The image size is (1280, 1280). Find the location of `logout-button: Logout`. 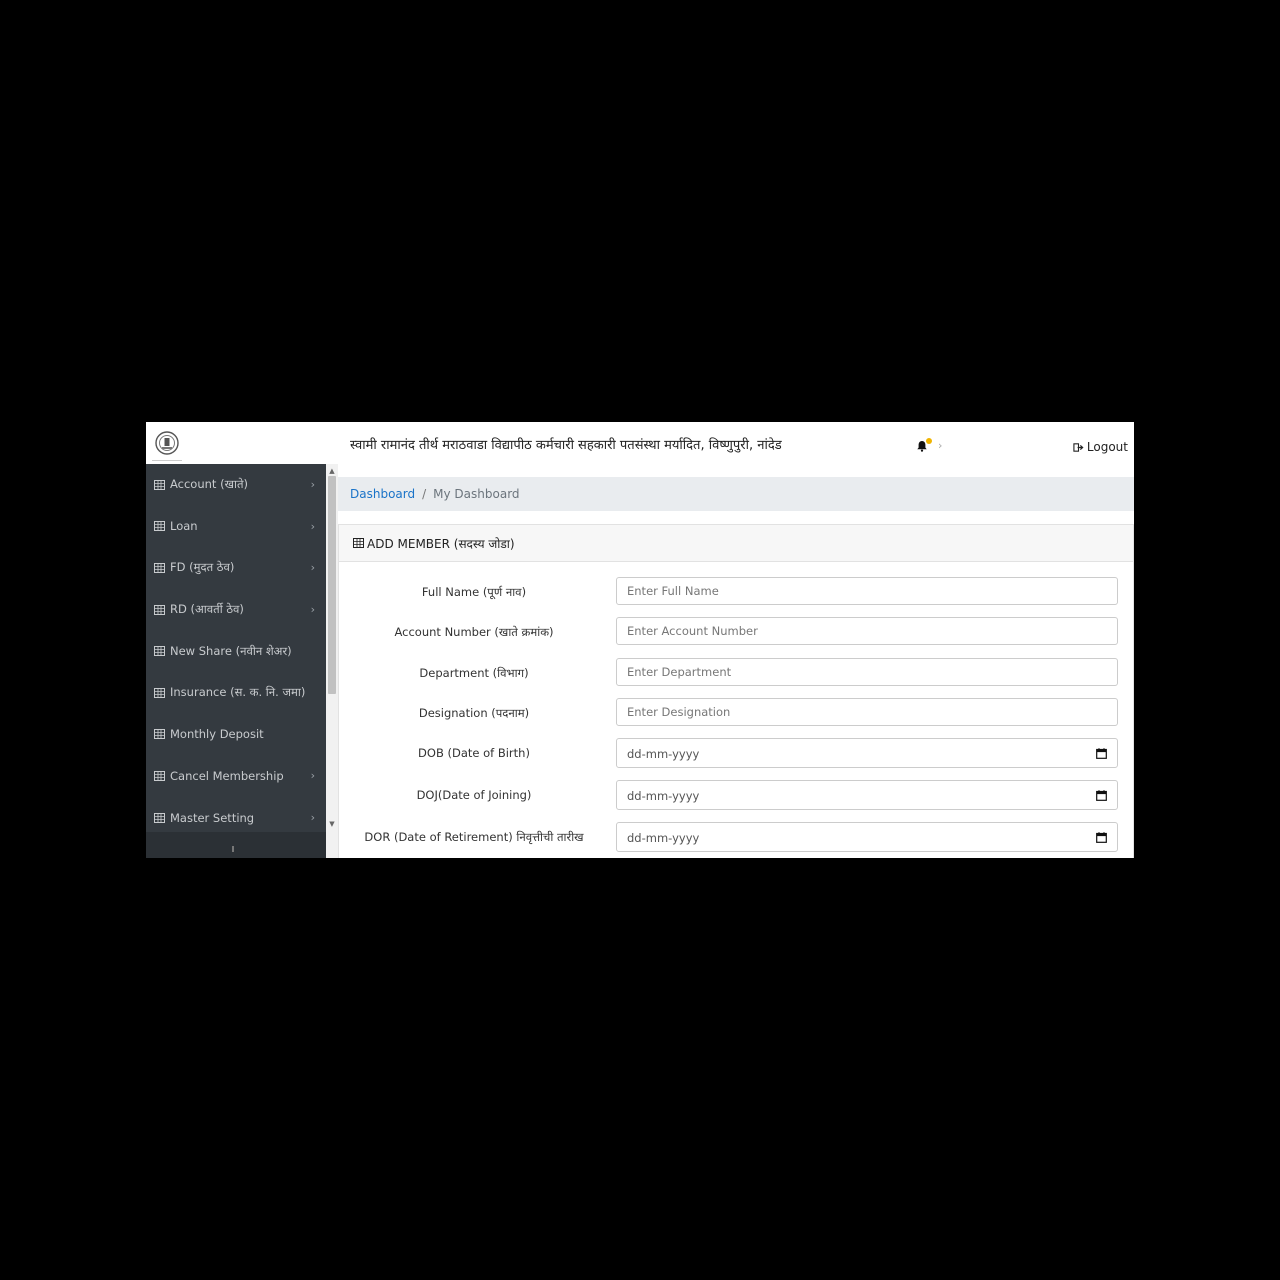

logout-button: Logout is located at coordinates (1100, 447).